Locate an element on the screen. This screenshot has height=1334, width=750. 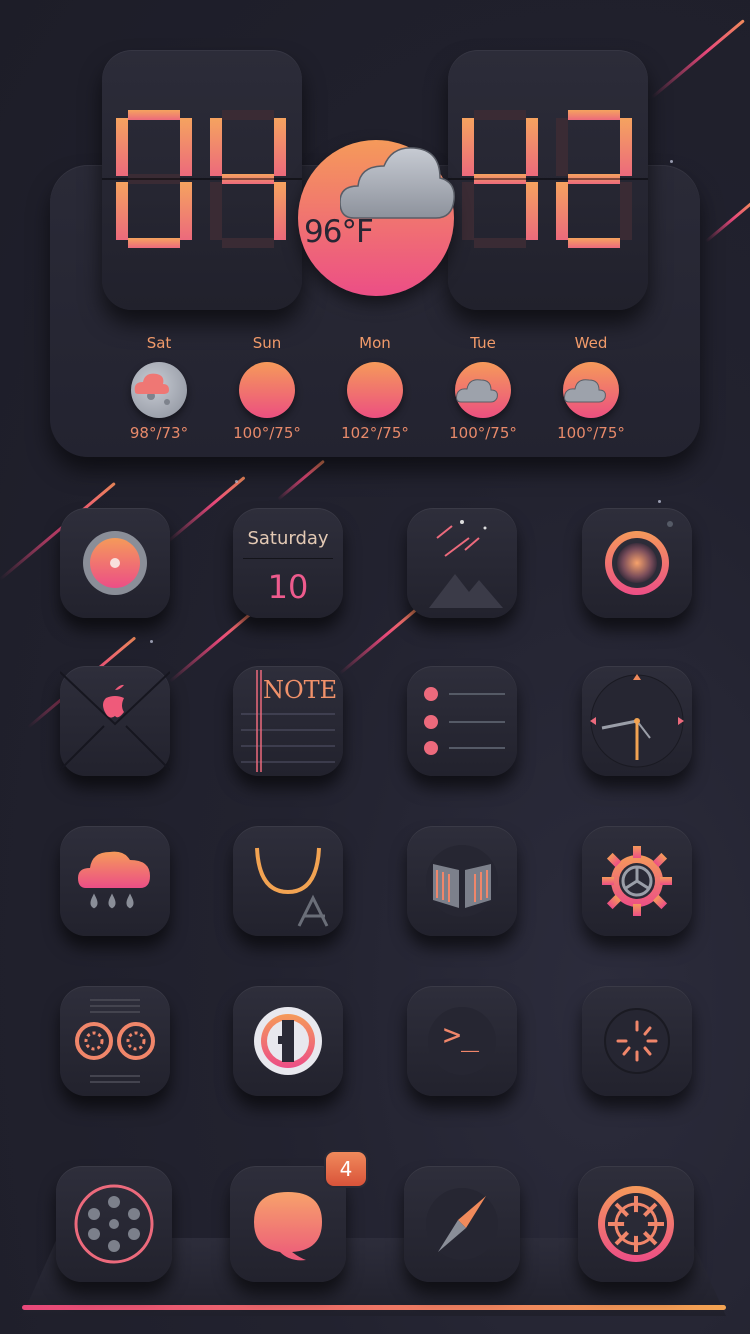
open-book-icon is located at coordinates (462, 881).